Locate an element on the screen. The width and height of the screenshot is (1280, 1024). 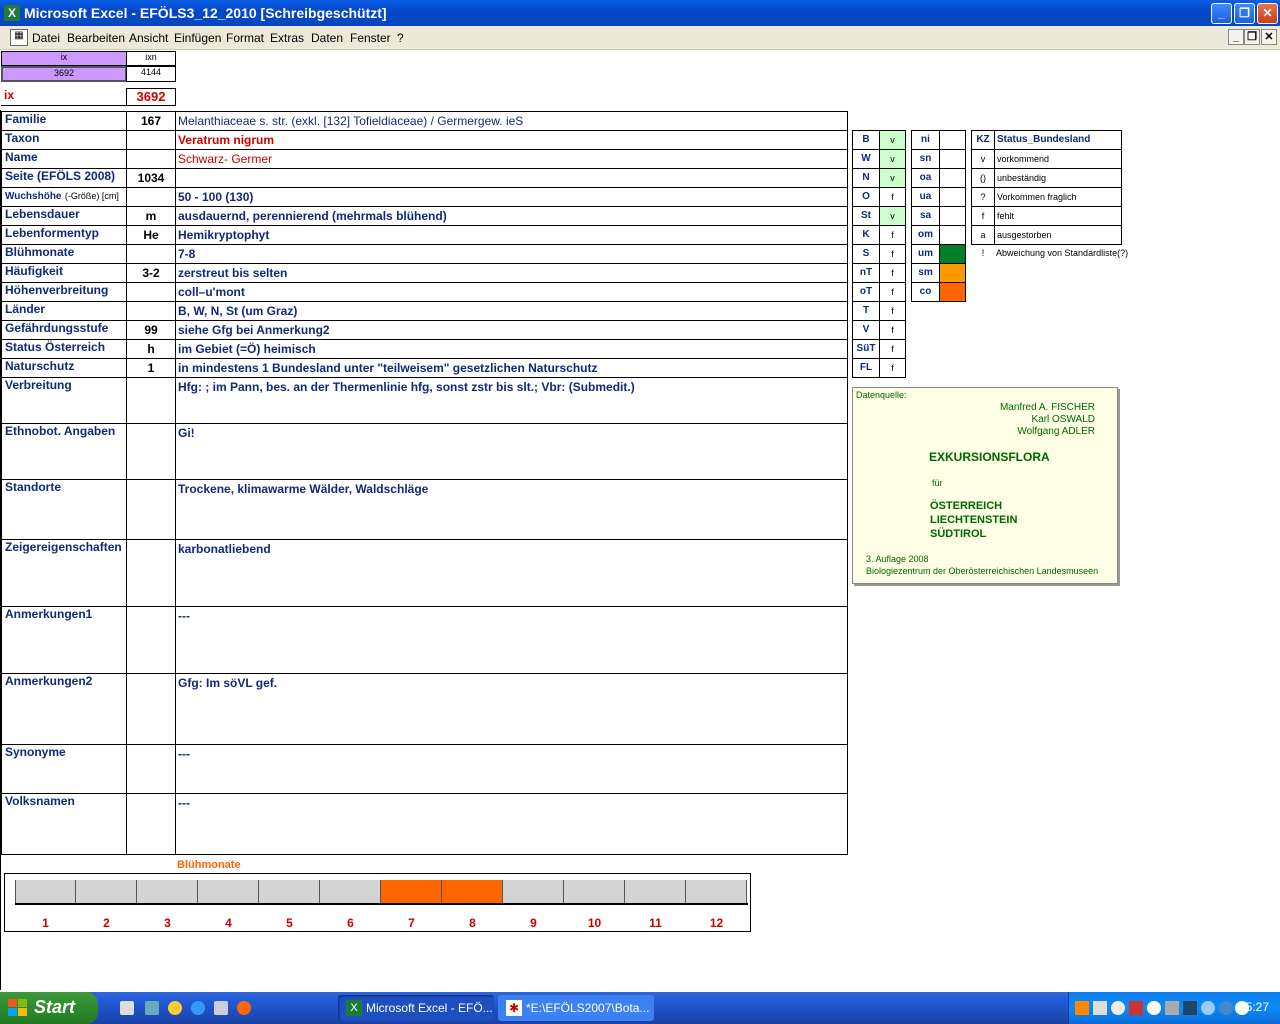
menu-format: Format is located at coordinates (245, 38).